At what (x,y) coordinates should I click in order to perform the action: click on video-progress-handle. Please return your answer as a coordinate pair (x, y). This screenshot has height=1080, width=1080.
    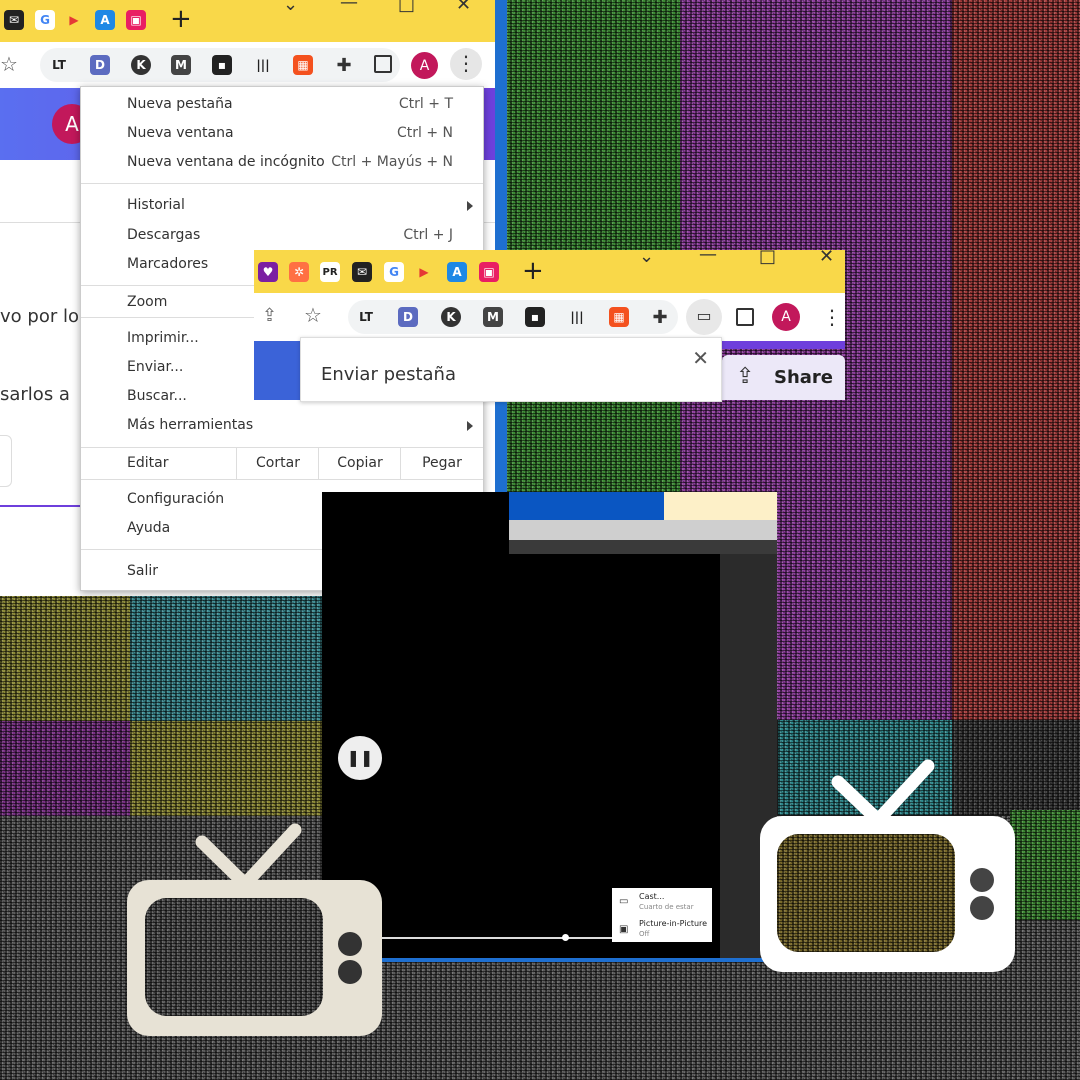
    Looking at the image, I should click on (565, 937).